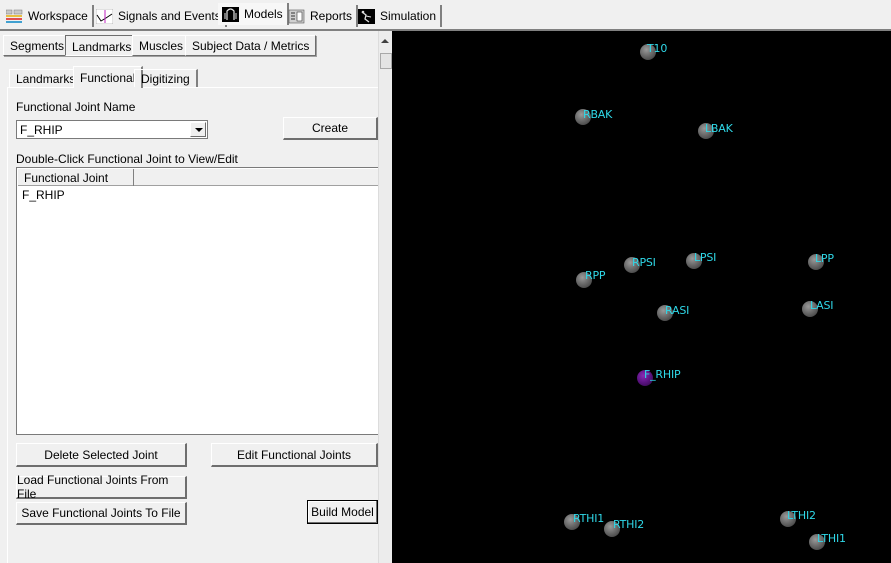 This screenshot has height=563, width=891. I want to click on marker-label: LTHI2, so click(801, 515).